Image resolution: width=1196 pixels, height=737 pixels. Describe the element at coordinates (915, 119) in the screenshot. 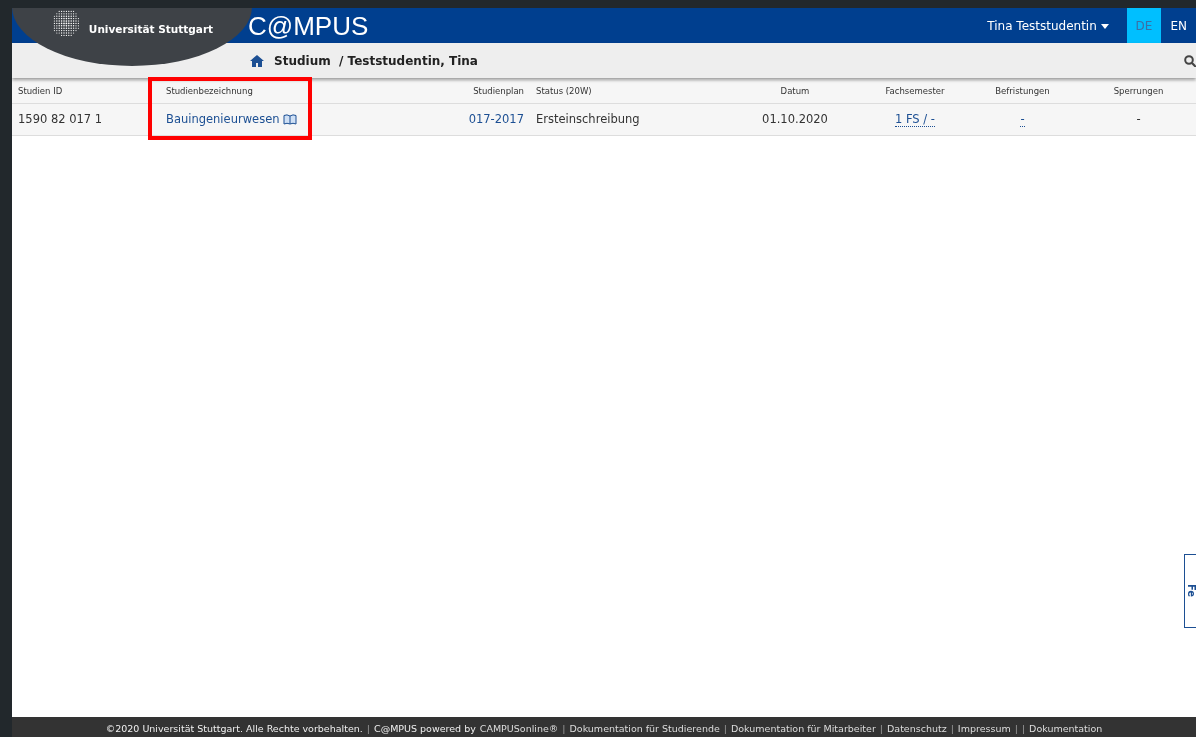

I see `table-link: 1 FS / -` at that location.